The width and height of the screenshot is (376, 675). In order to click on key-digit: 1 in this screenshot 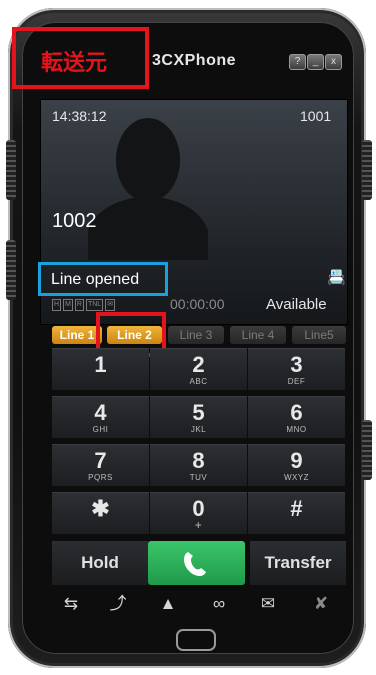, I will do `click(100, 364)`.